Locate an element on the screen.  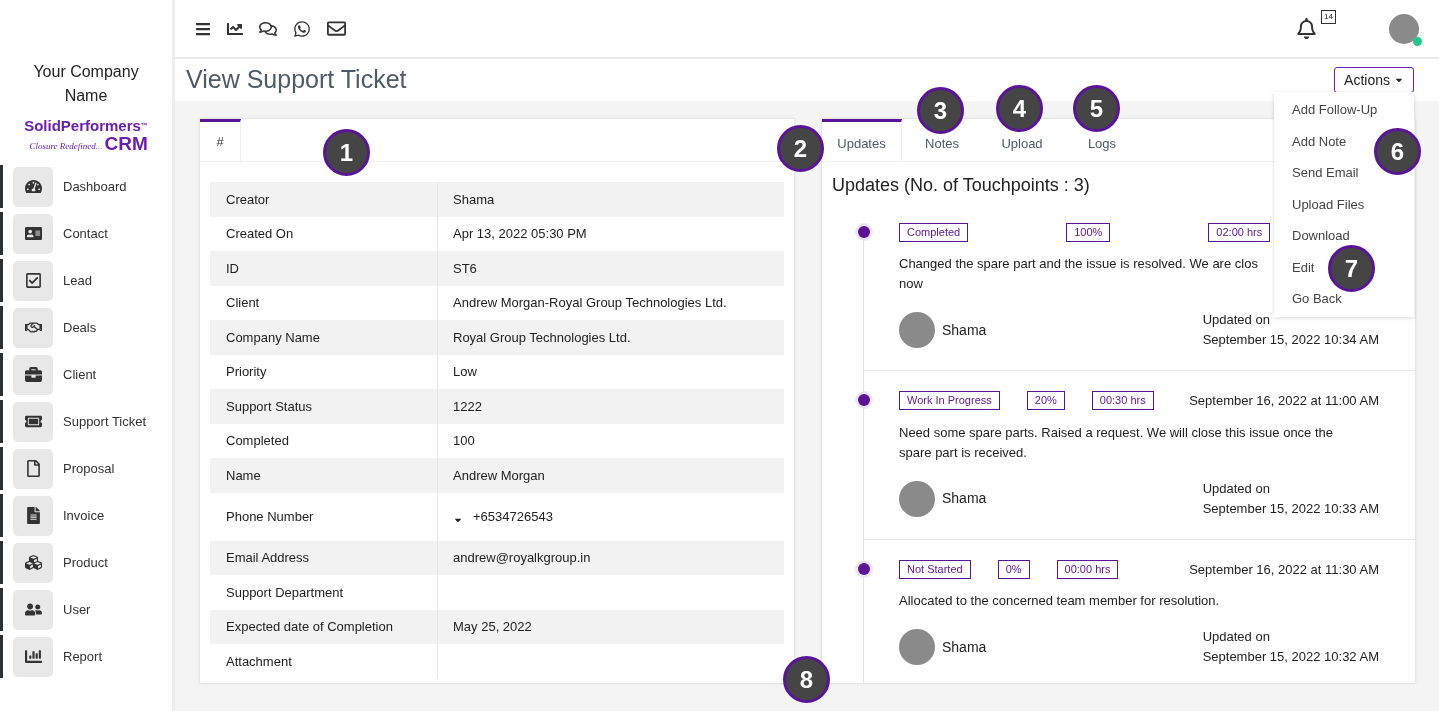
field-value: 1222 is located at coordinates (467, 406).